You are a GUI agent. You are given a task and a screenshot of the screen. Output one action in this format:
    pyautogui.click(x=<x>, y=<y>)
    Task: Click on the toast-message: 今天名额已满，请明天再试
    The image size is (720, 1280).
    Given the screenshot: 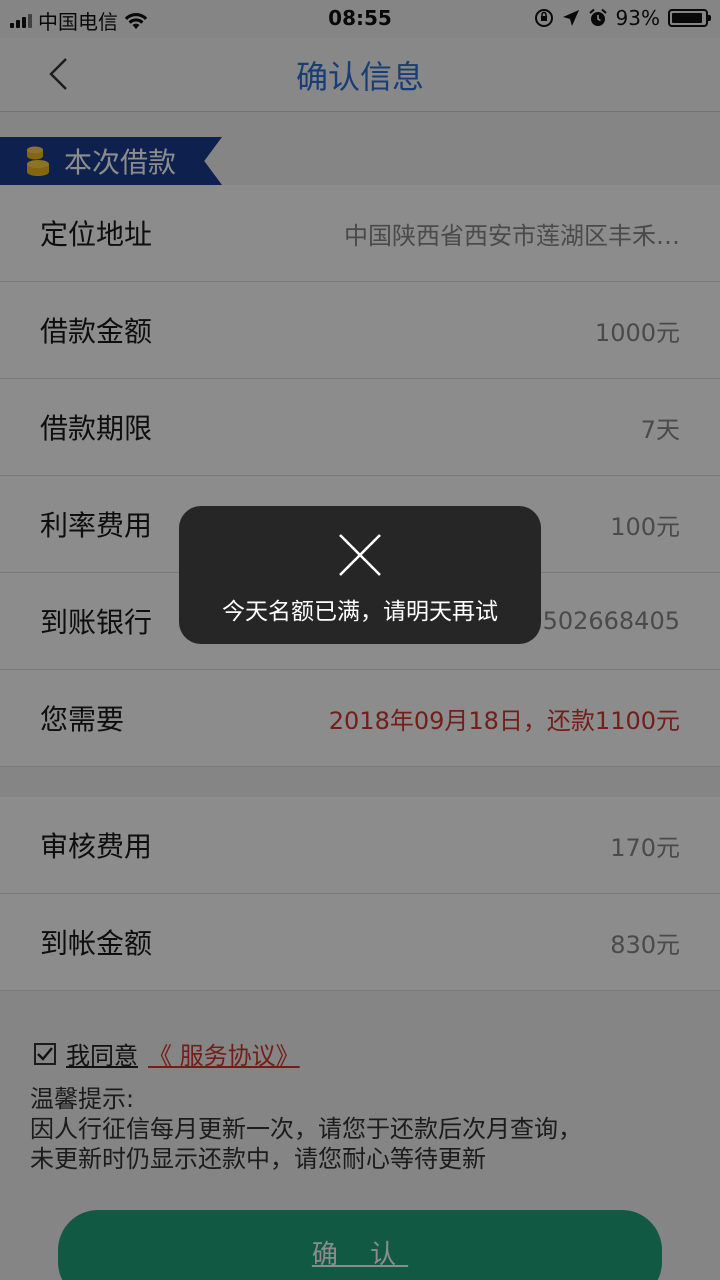 What is the action you would take?
    pyautogui.click(x=360, y=612)
    